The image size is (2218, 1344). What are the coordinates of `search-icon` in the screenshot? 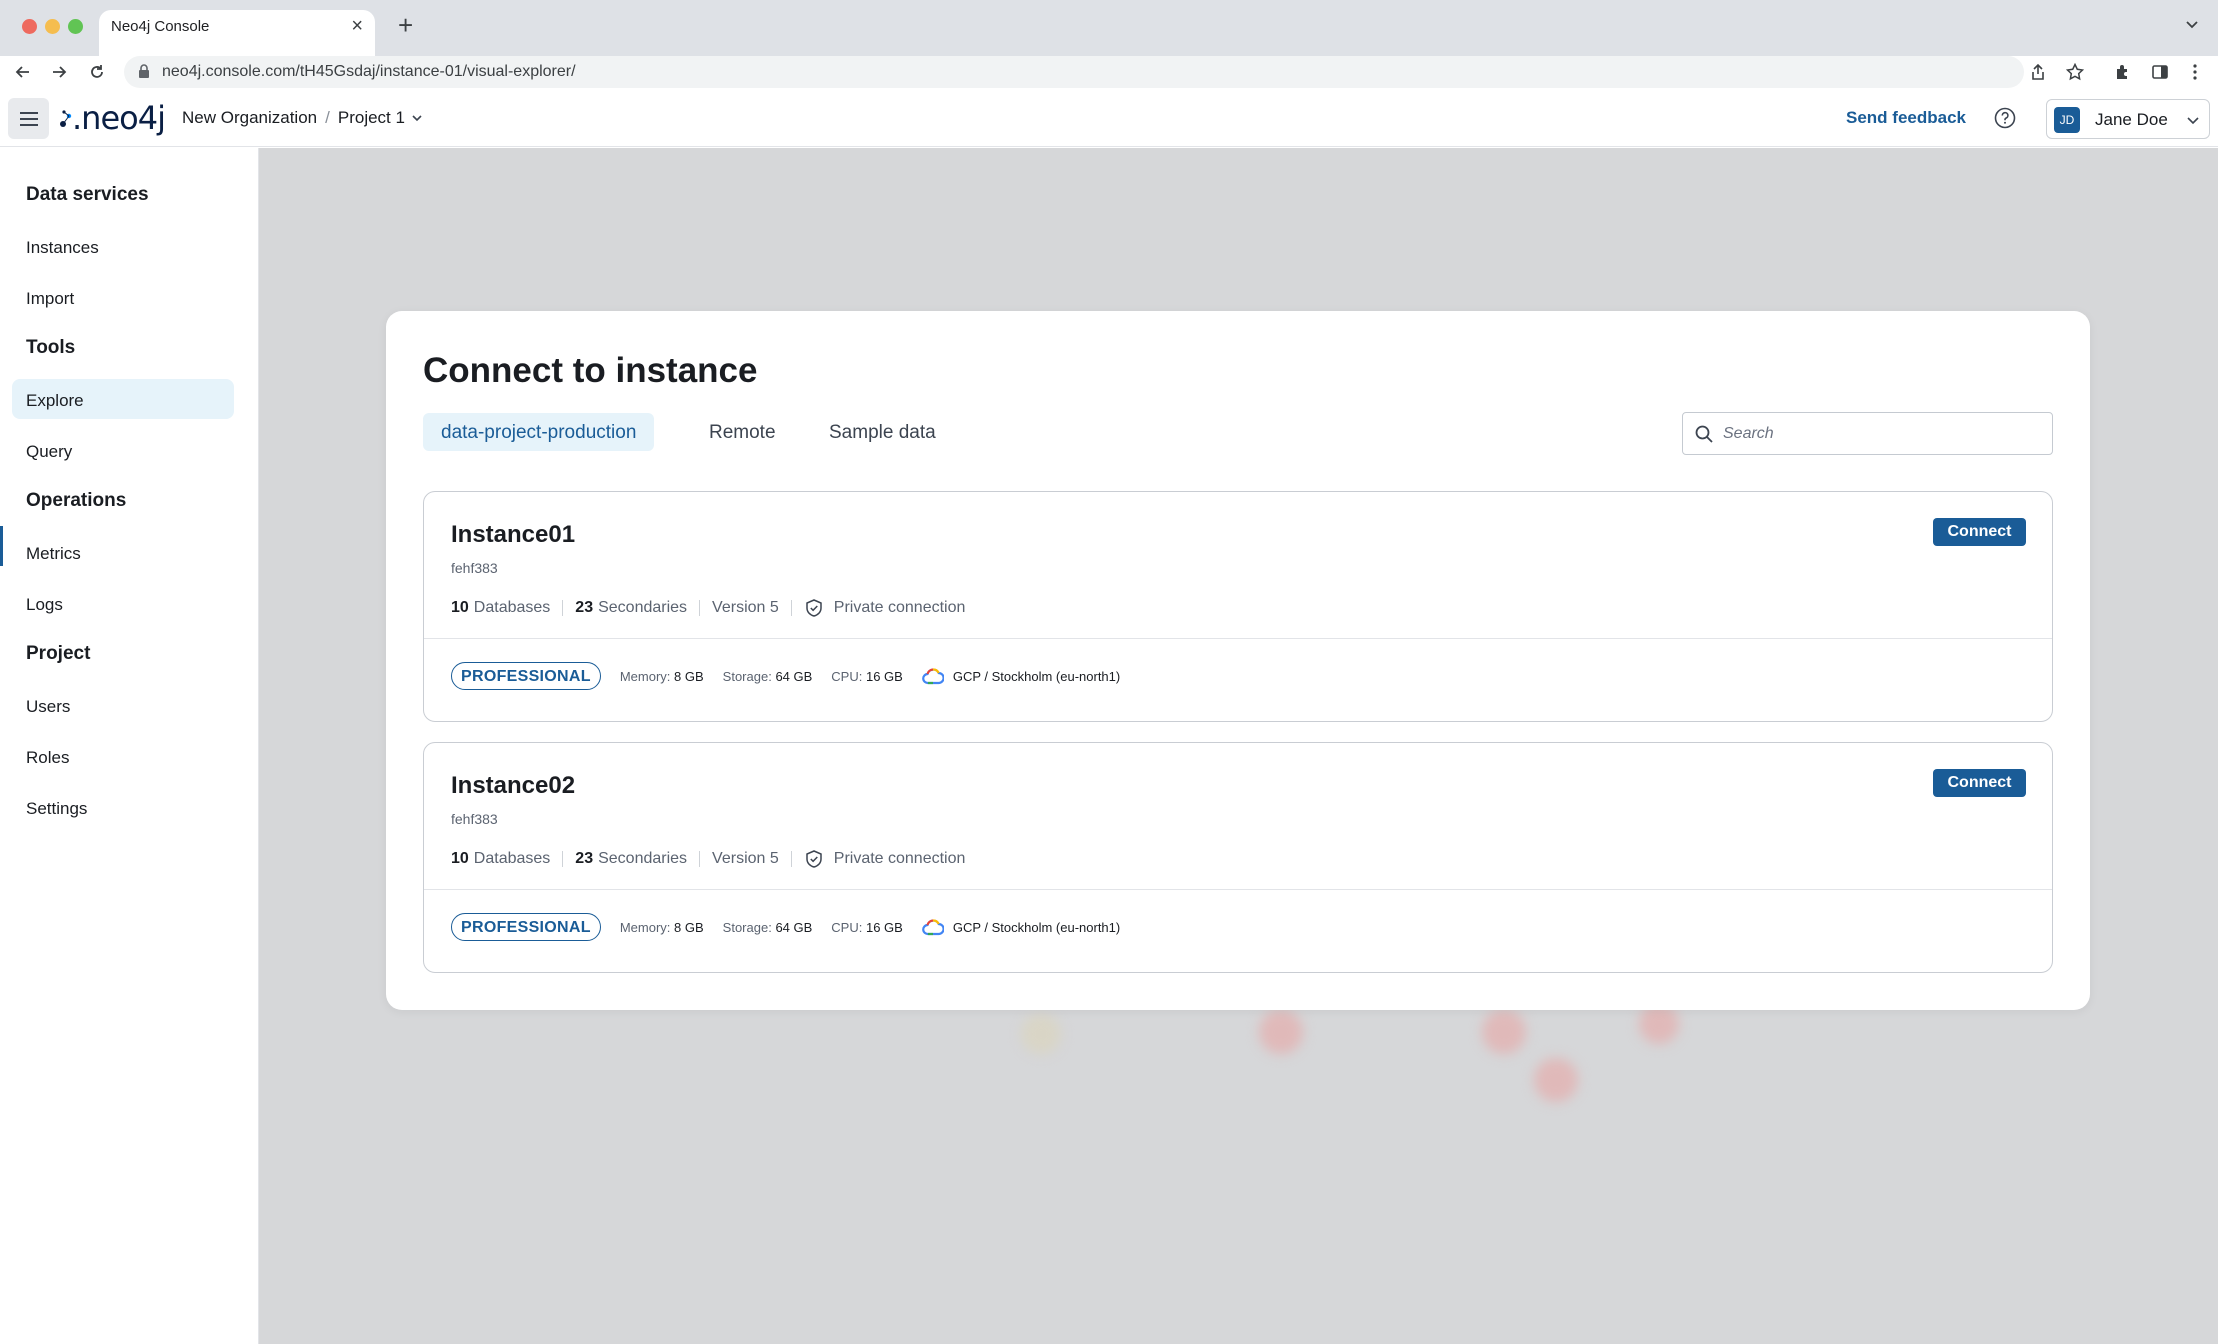 It's located at (1704, 434).